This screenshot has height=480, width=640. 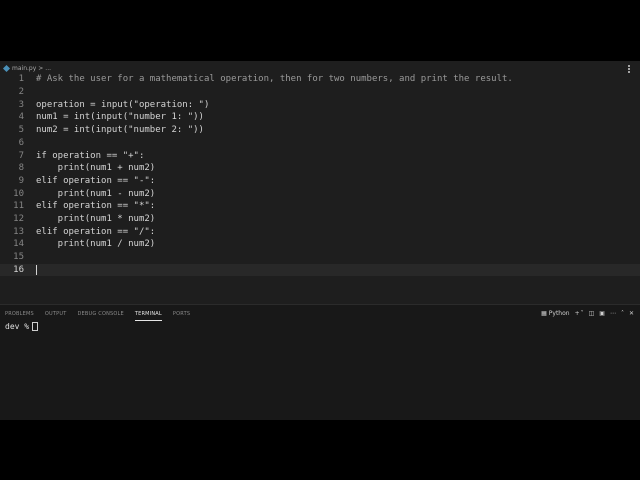 What do you see at coordinates (320, 130) in the screenshot?
I see `code-line: 5 num2 = int(input("number 2: "))` at bounding box center [320, 130].